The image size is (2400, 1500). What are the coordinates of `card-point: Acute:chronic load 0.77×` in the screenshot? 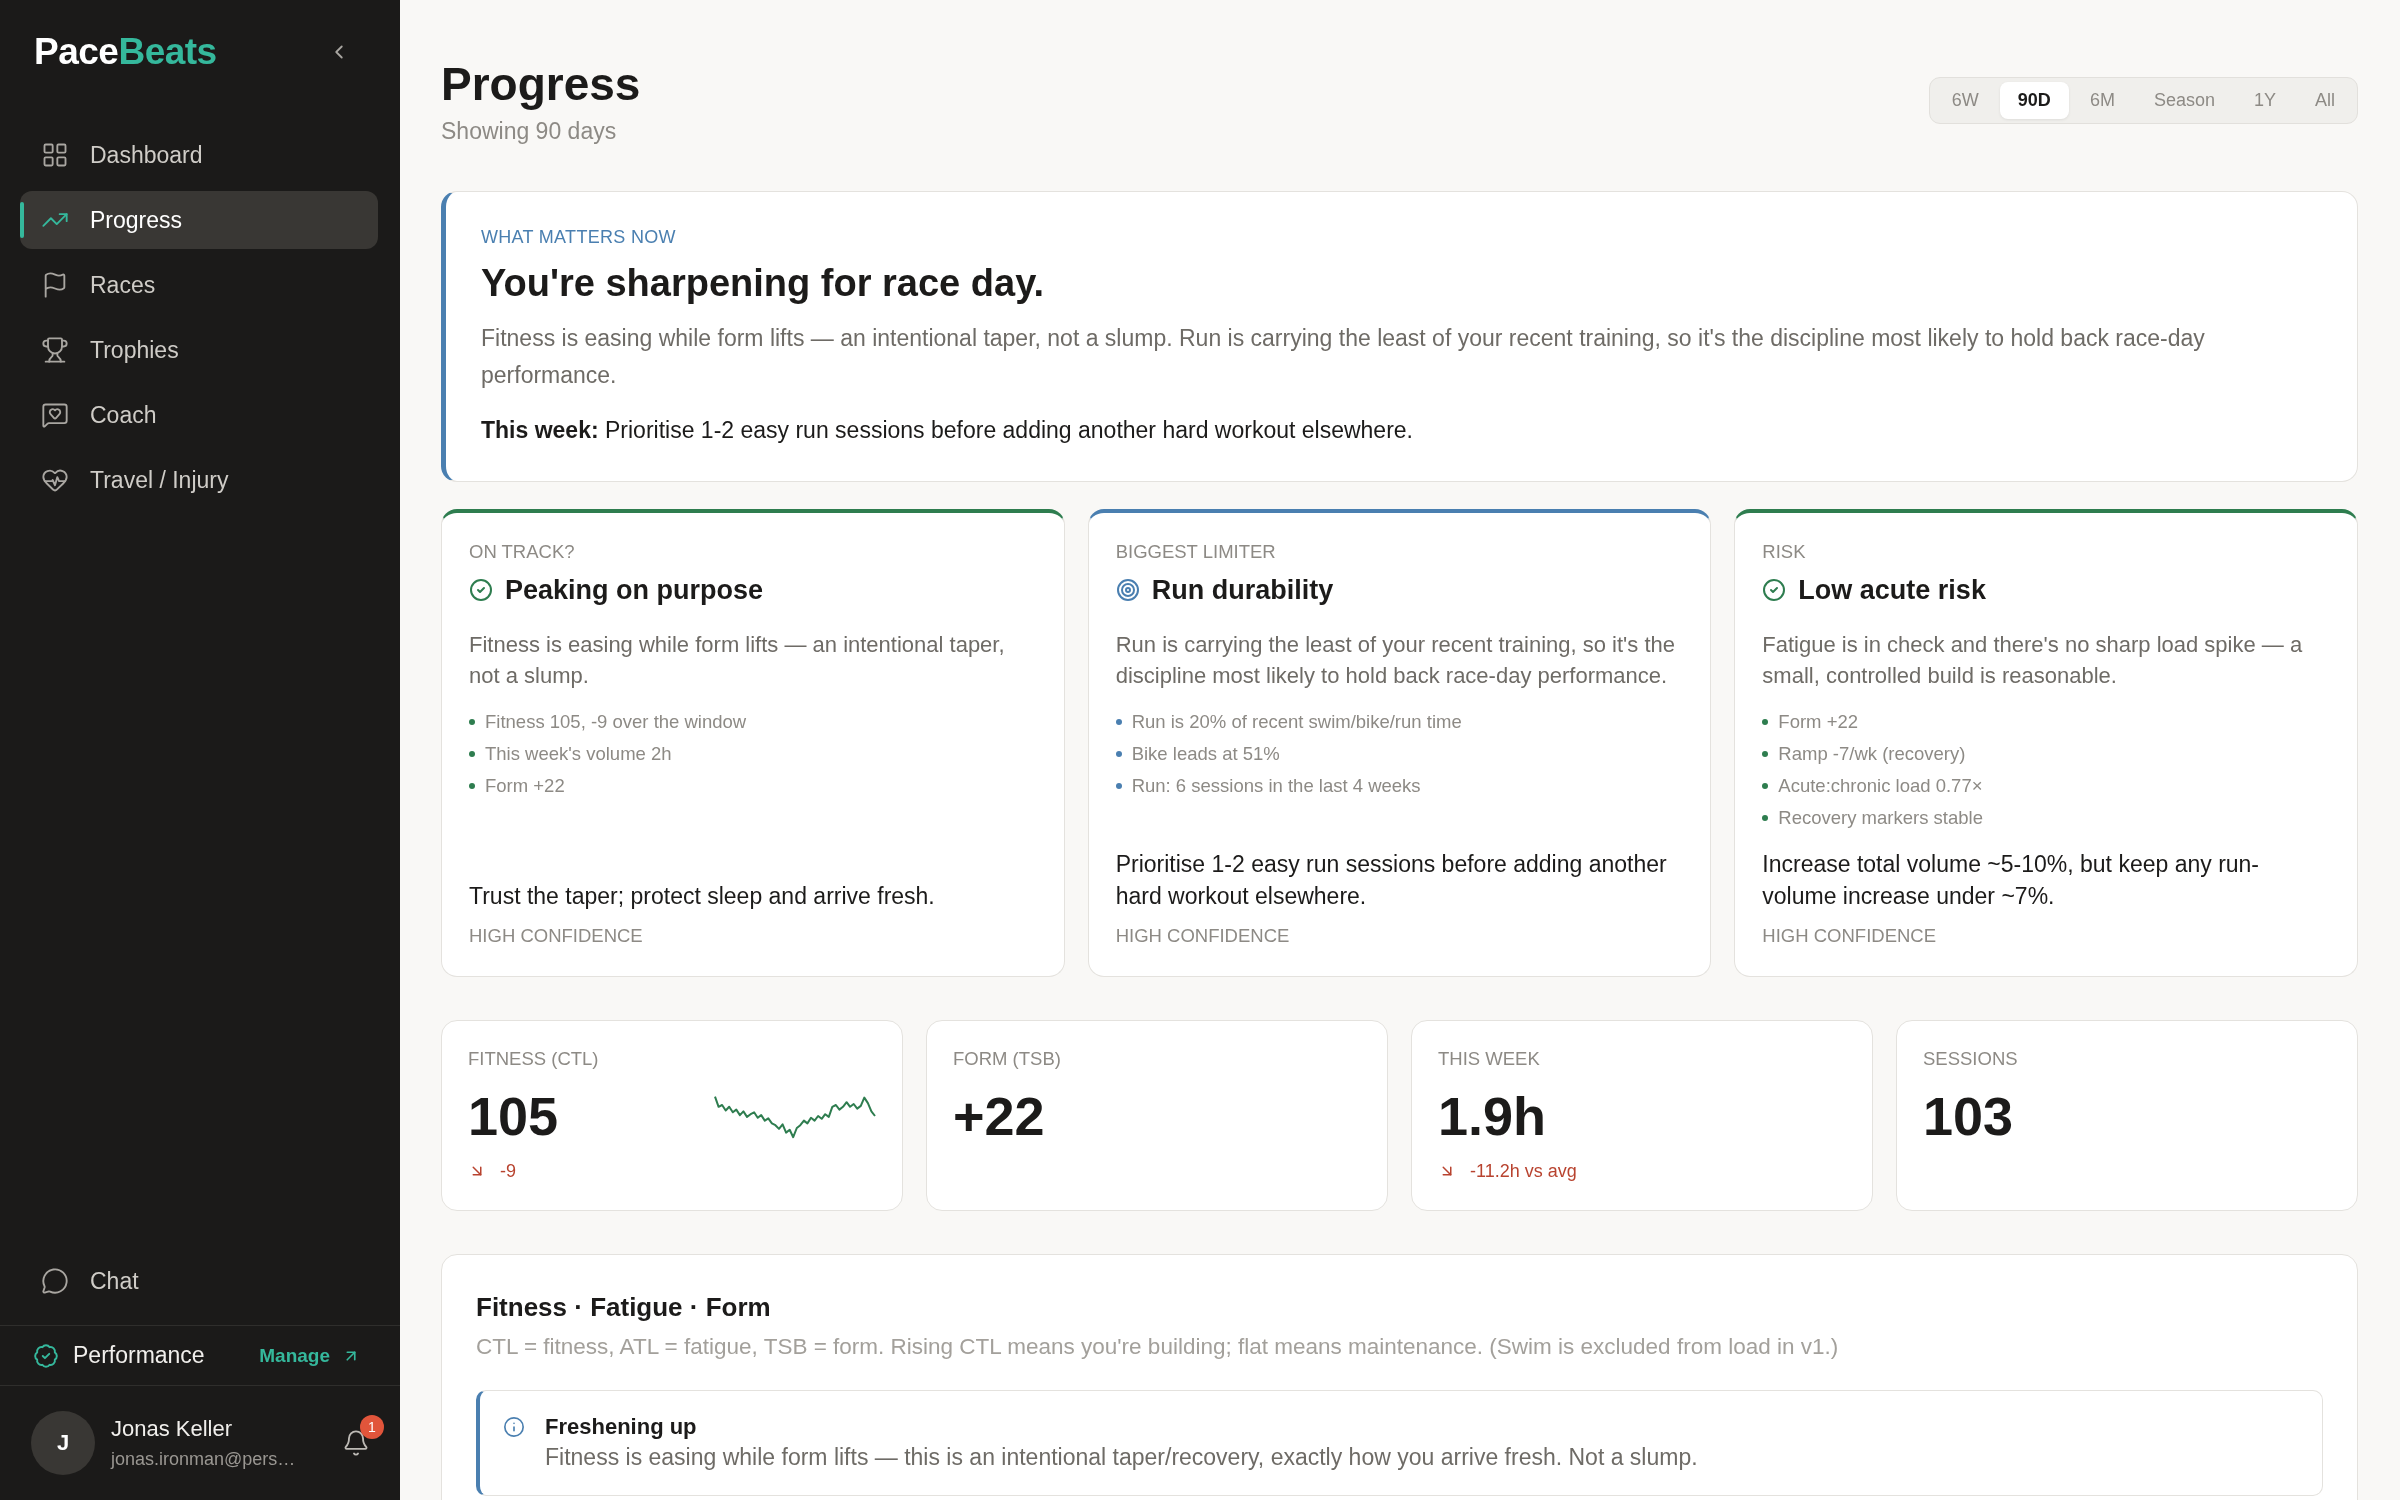 It's located at (1880, 786).